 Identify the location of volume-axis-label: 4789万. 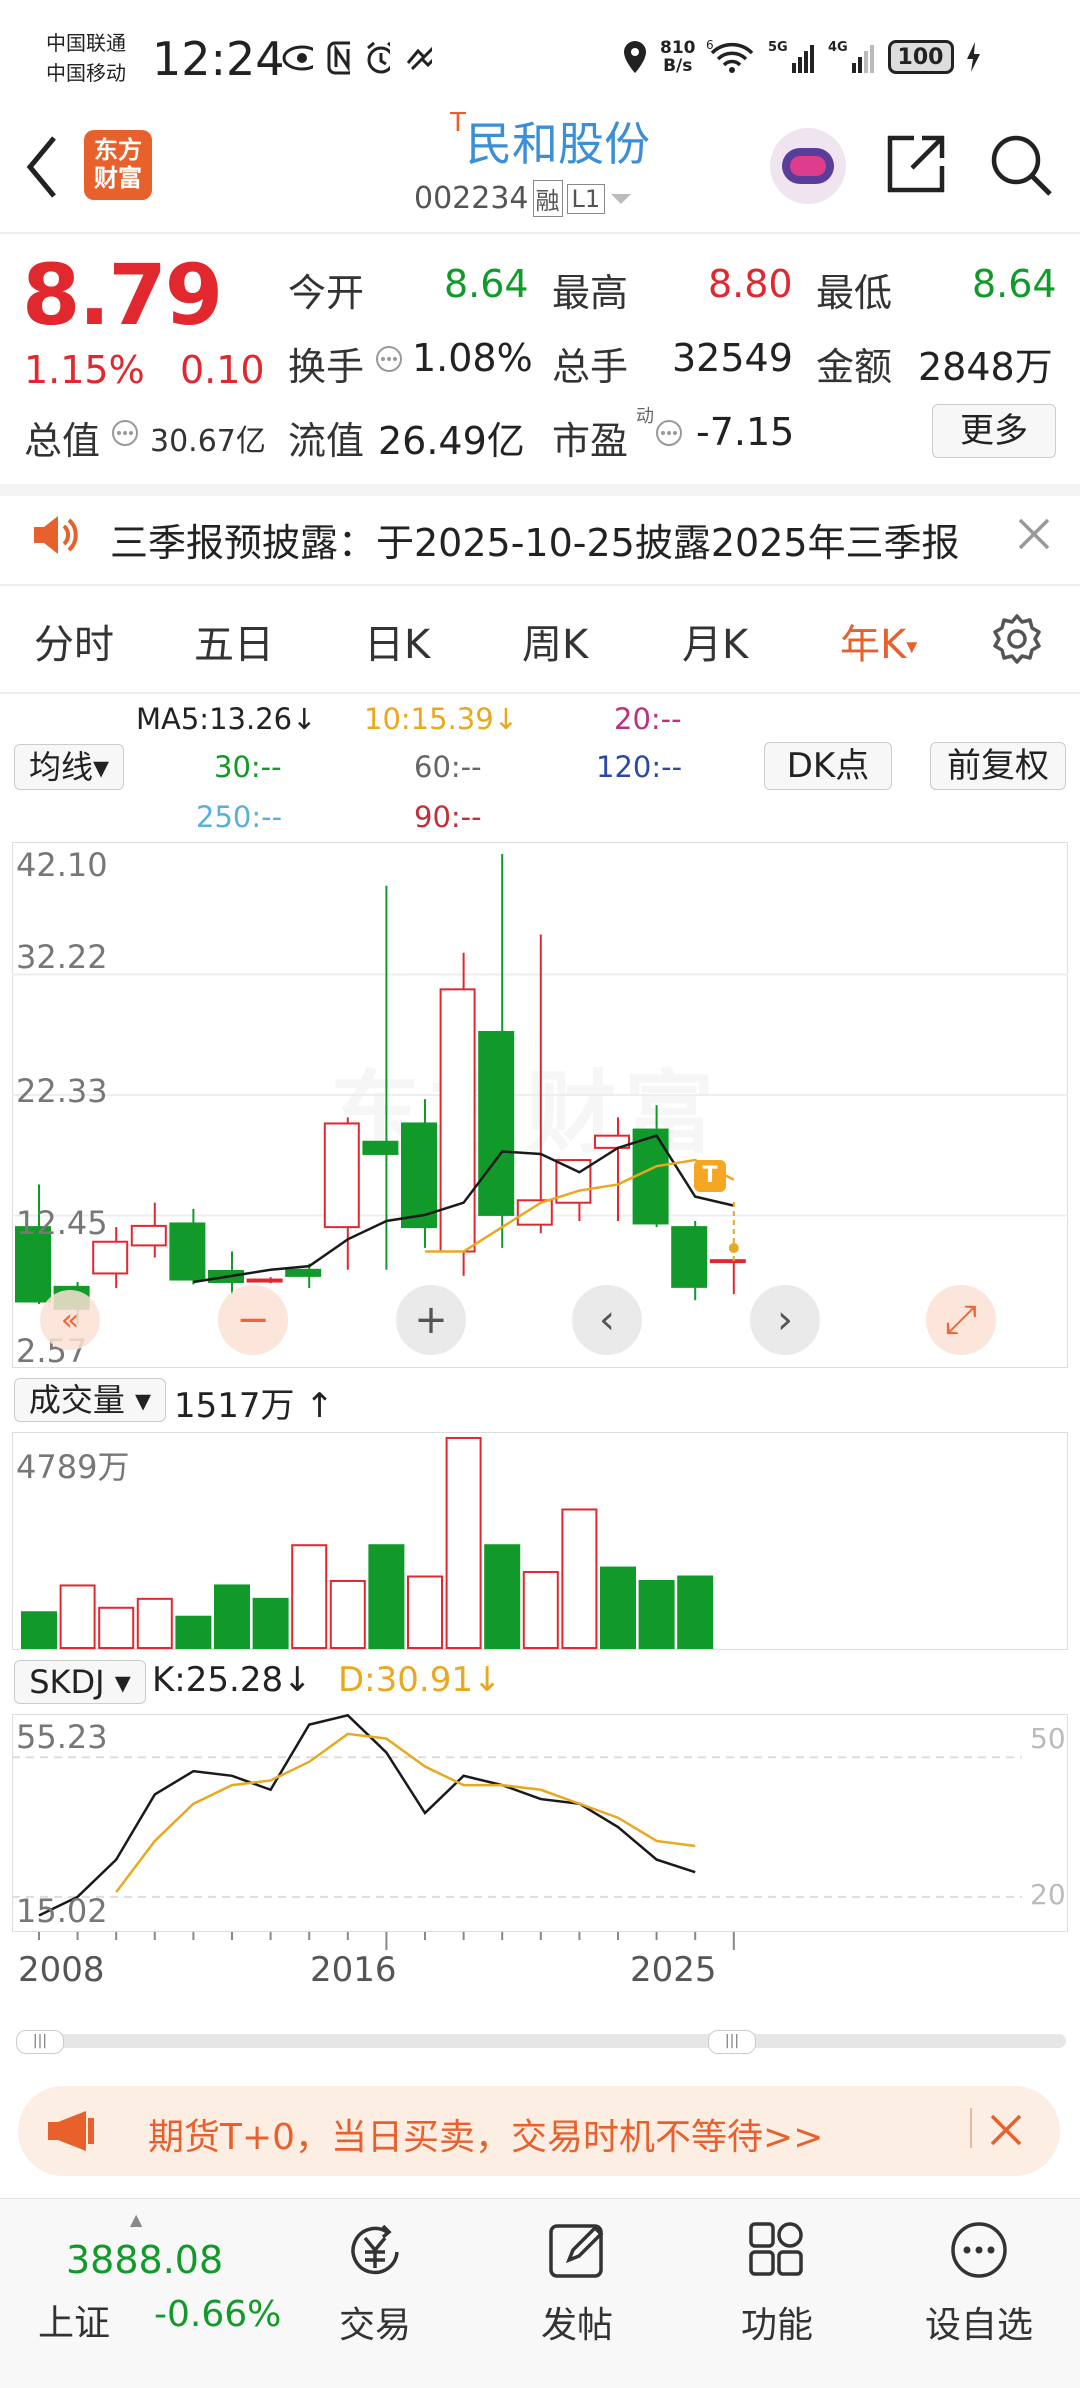
(73, 1467).